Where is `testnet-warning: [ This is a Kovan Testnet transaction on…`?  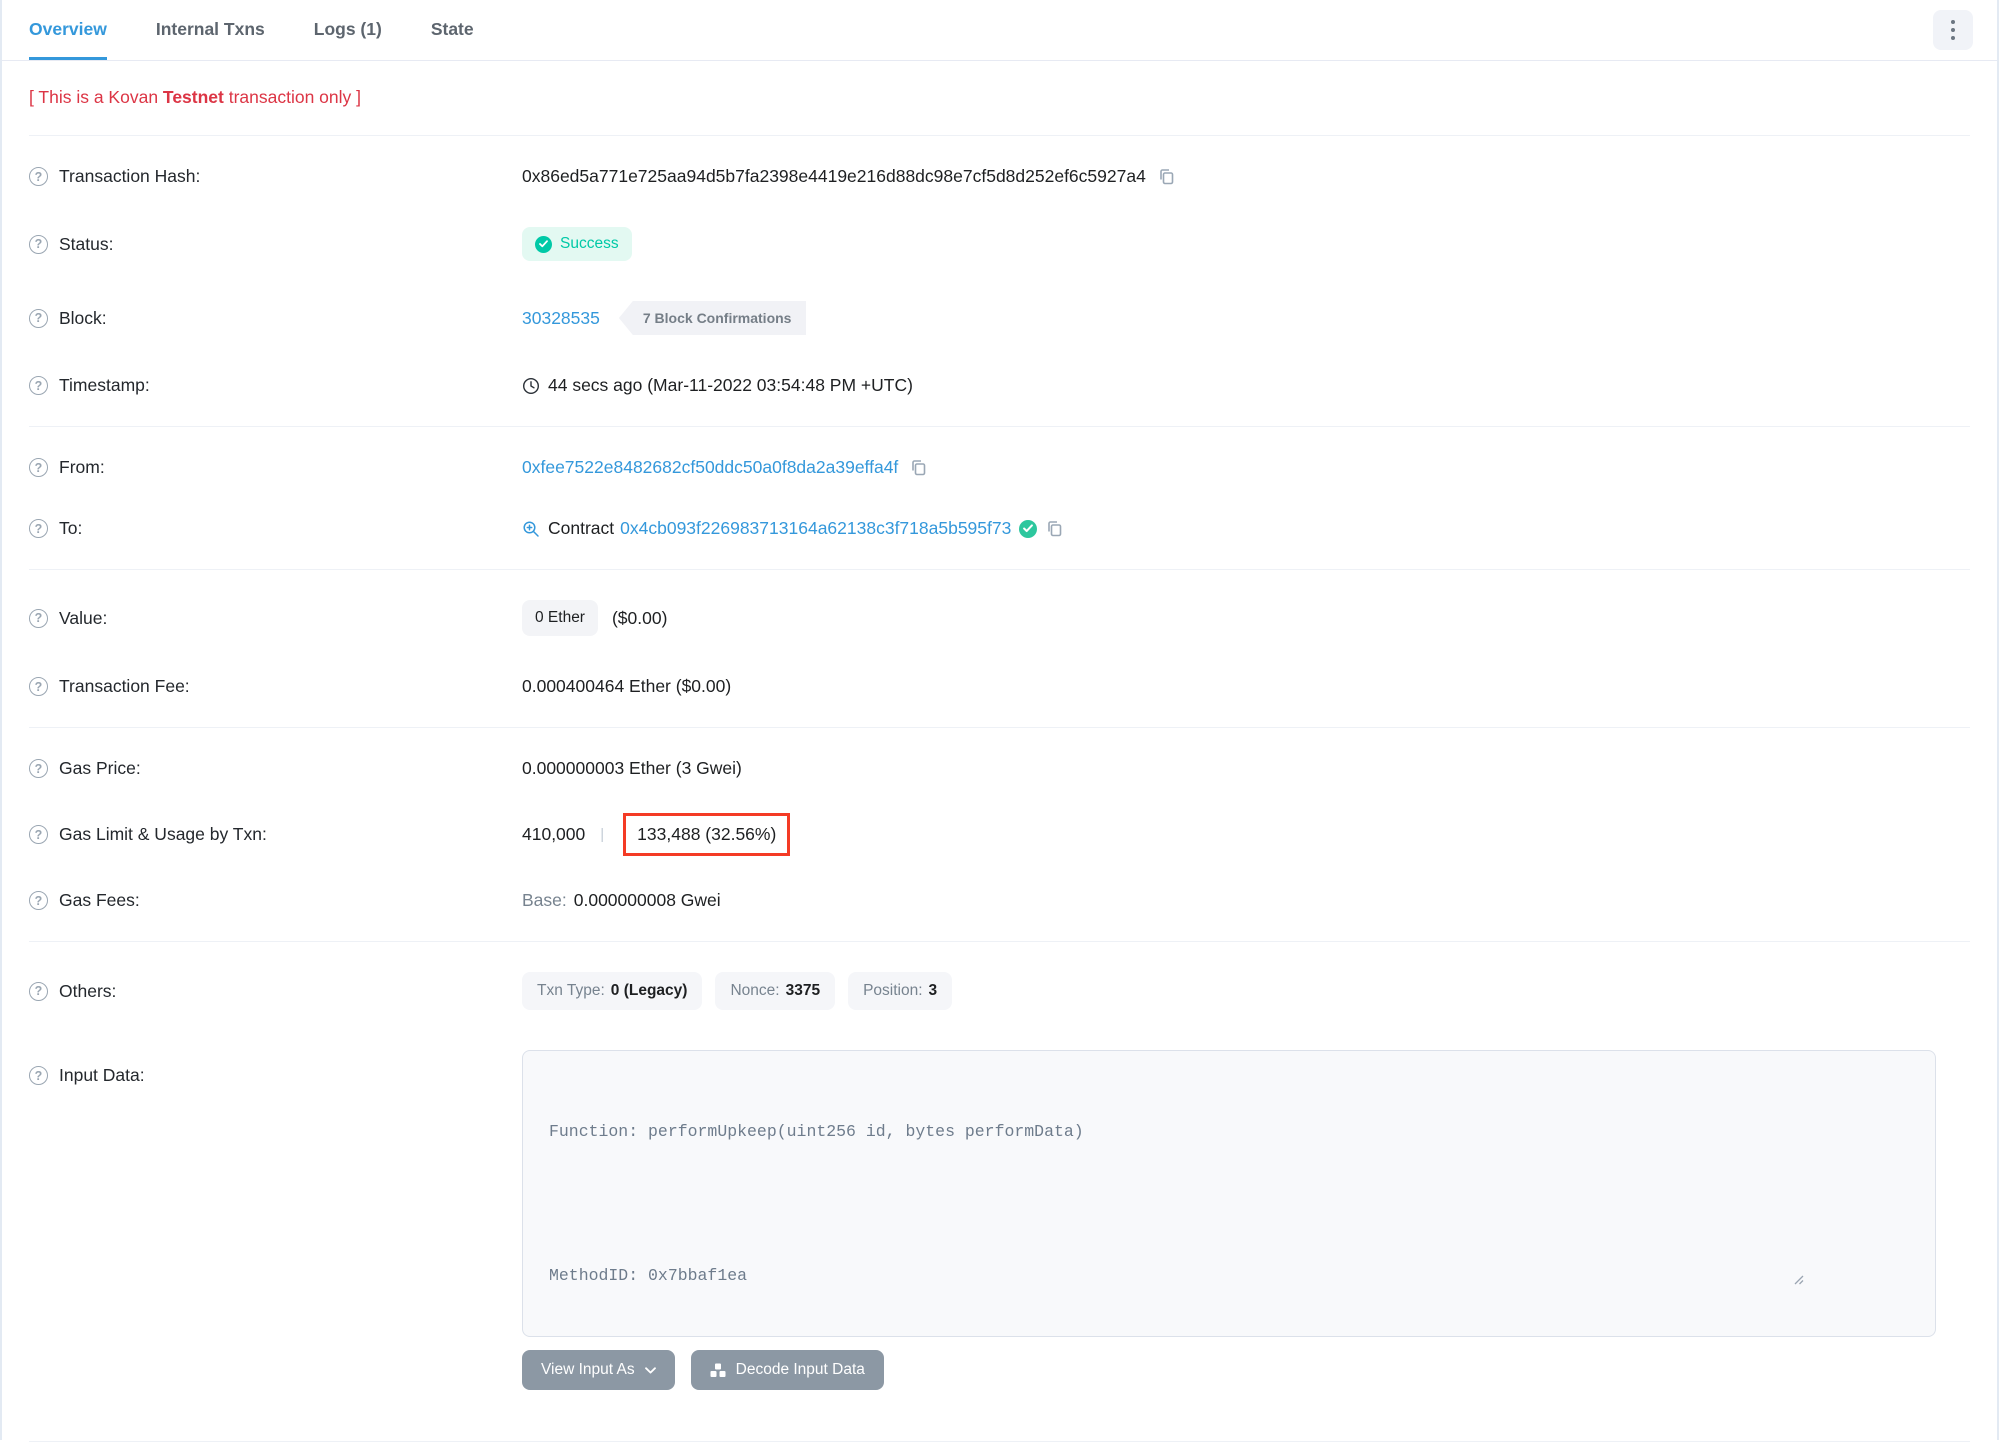
testnet-warning: [ This is a Kovan Testnet transaction on… is located at coordinates (195, 97).